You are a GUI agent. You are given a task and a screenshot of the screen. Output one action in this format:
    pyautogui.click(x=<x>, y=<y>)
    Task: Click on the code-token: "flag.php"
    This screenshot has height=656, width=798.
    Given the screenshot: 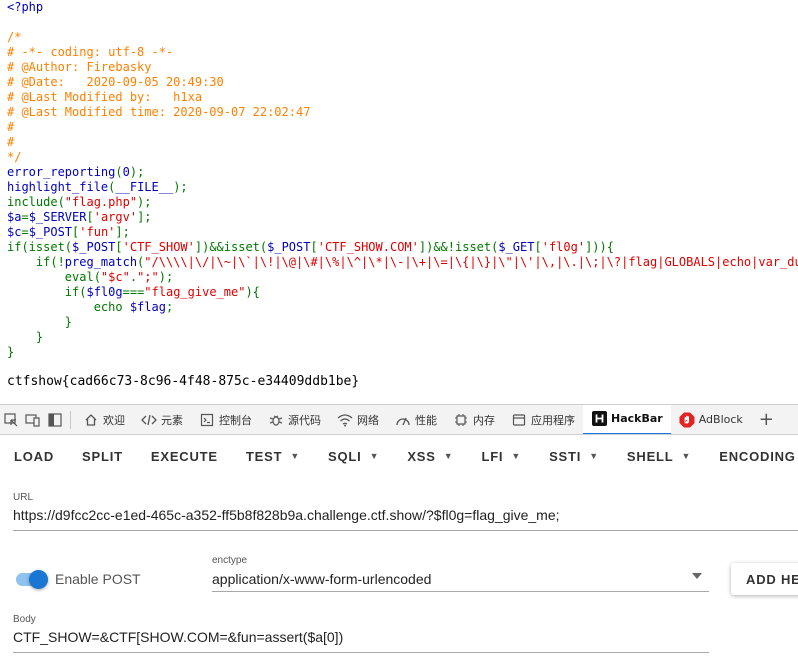 What is the action you would take?
    pyautogui.click(x=101, y=202)
    